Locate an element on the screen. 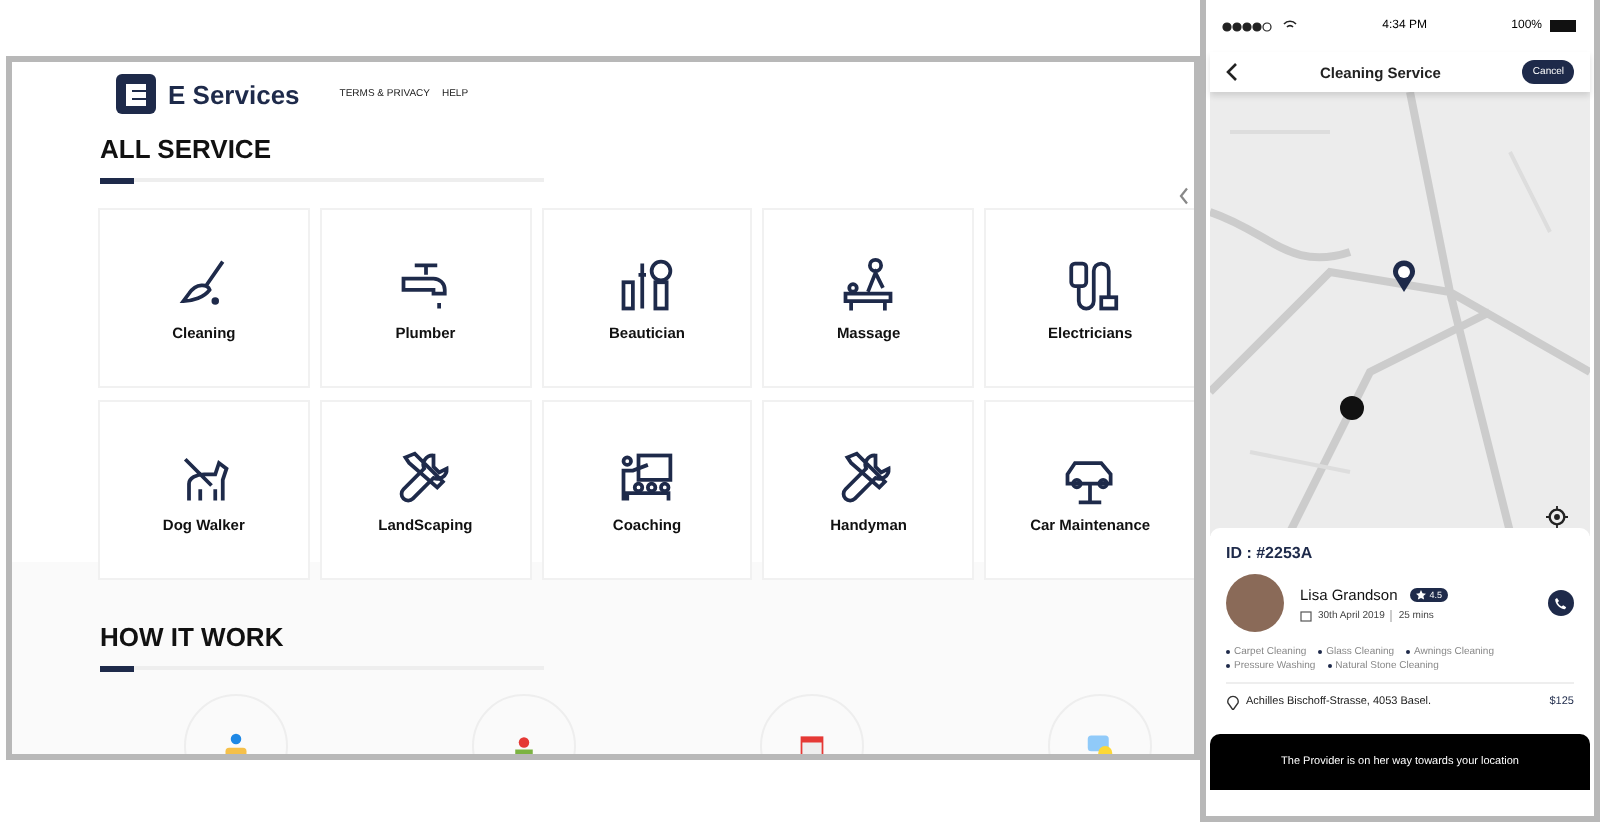 The image size is (1600, 828). brand-name: E Services is located at coordinates (234, 94).